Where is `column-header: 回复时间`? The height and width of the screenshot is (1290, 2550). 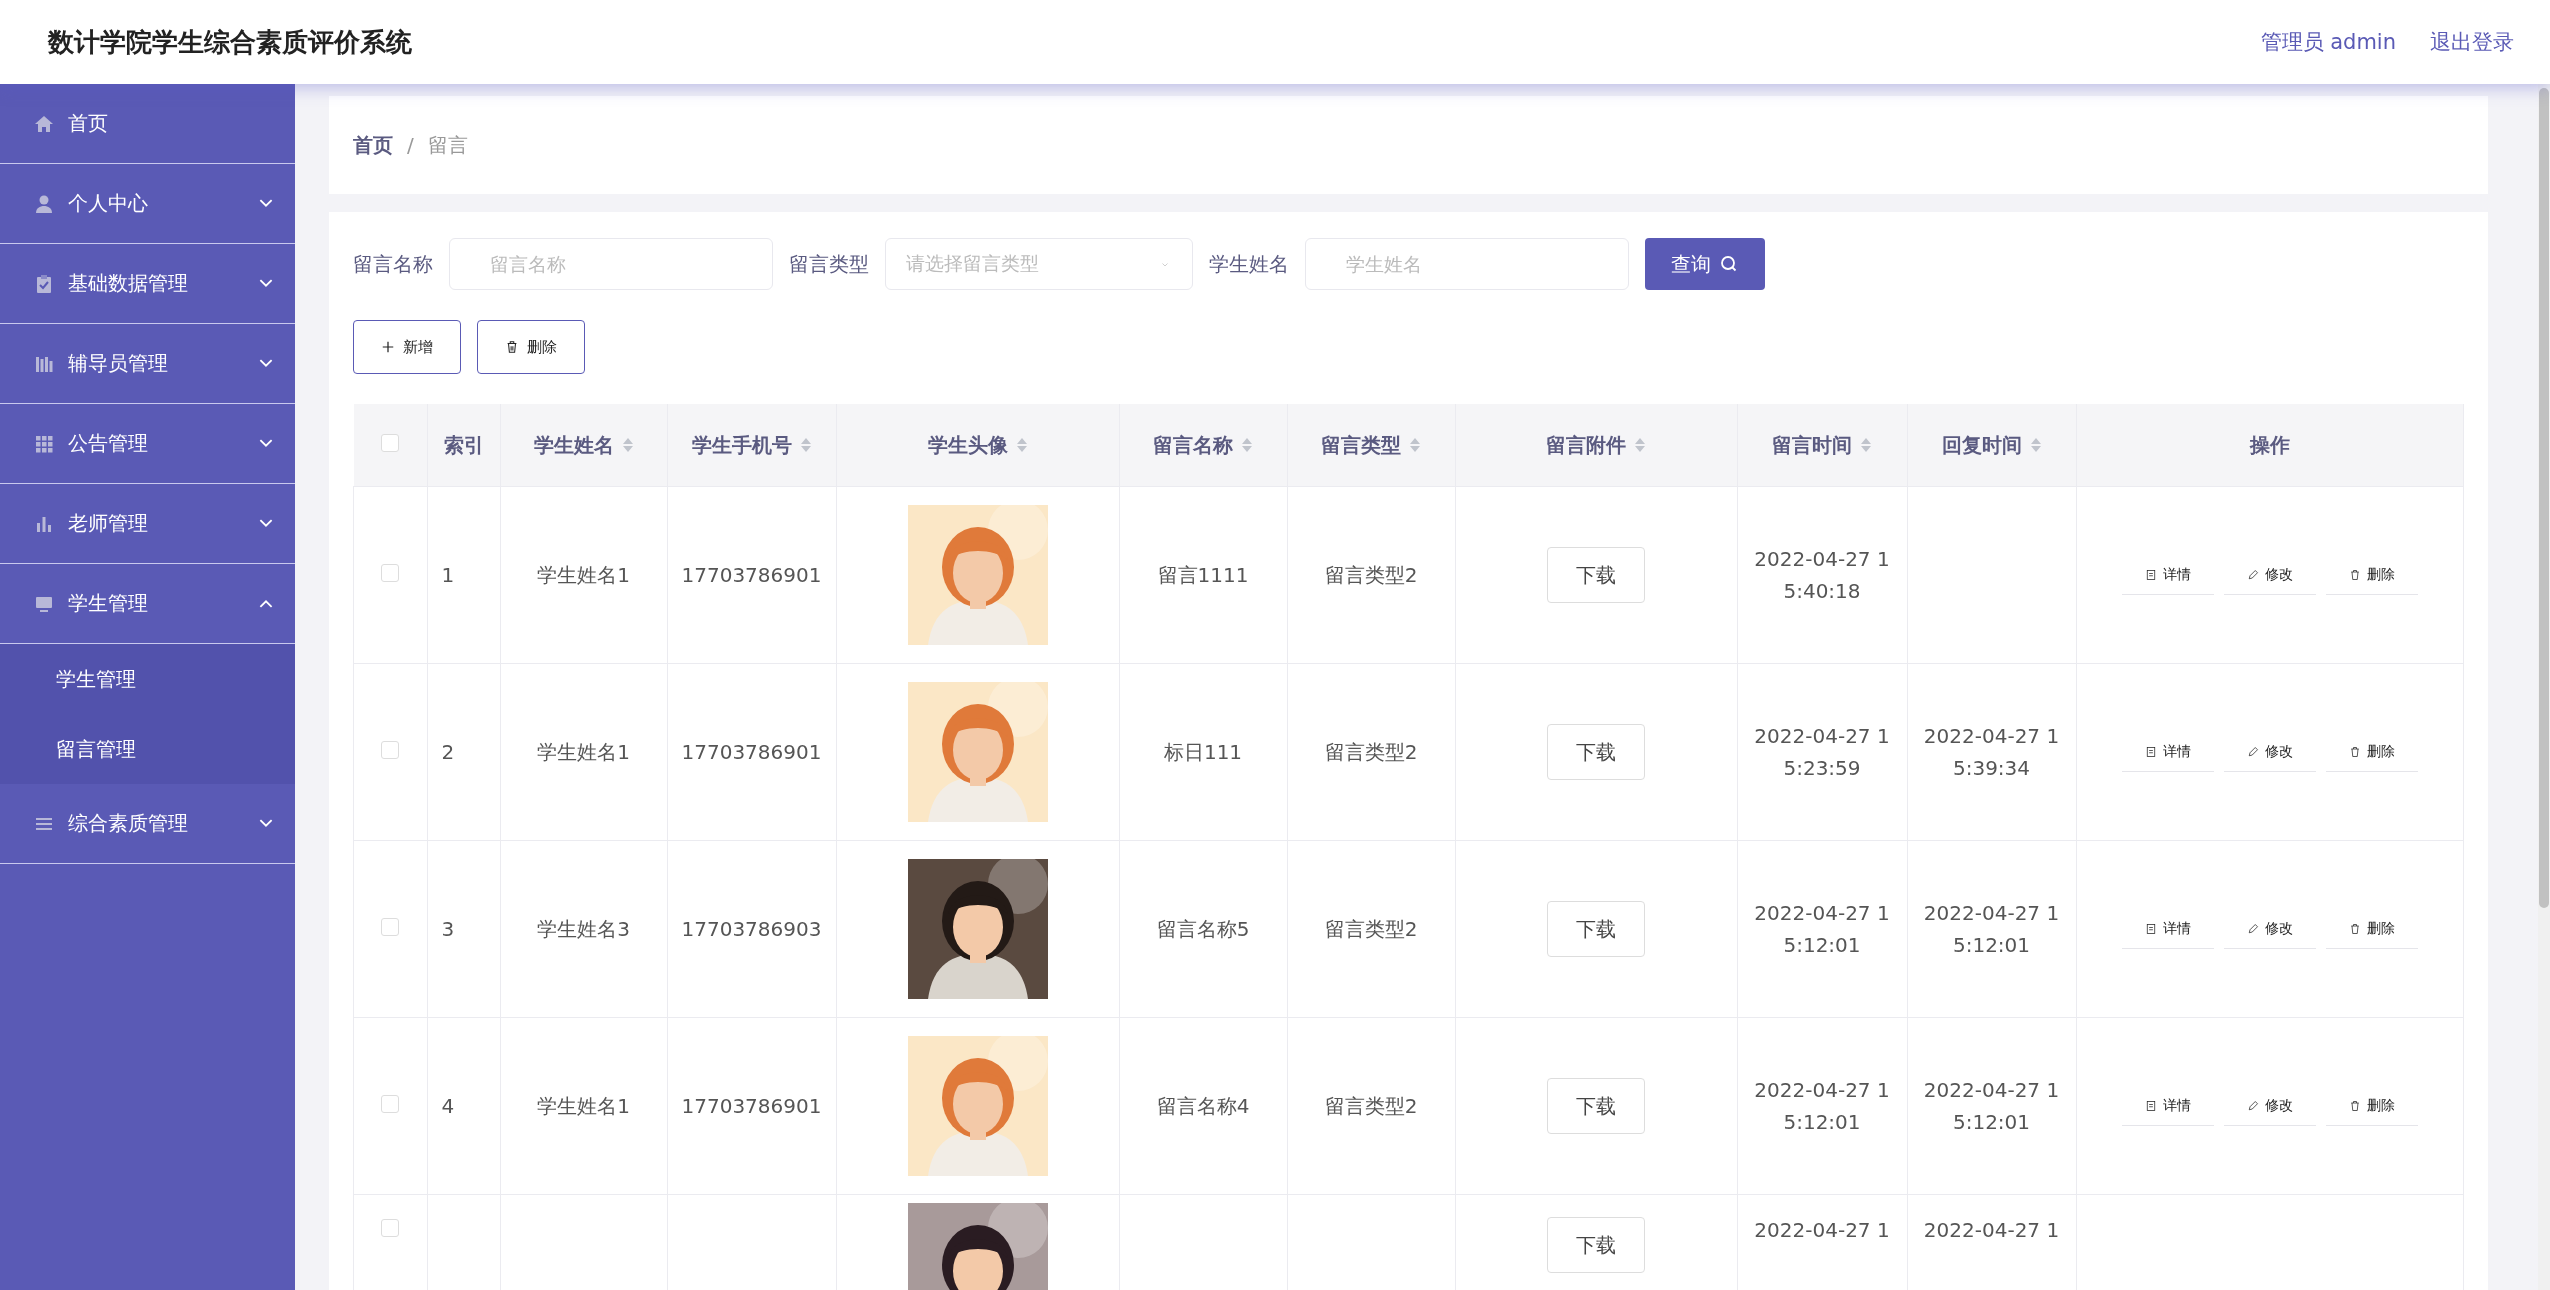
column-header: 回复时间 is located at coordinates (1981, 445).